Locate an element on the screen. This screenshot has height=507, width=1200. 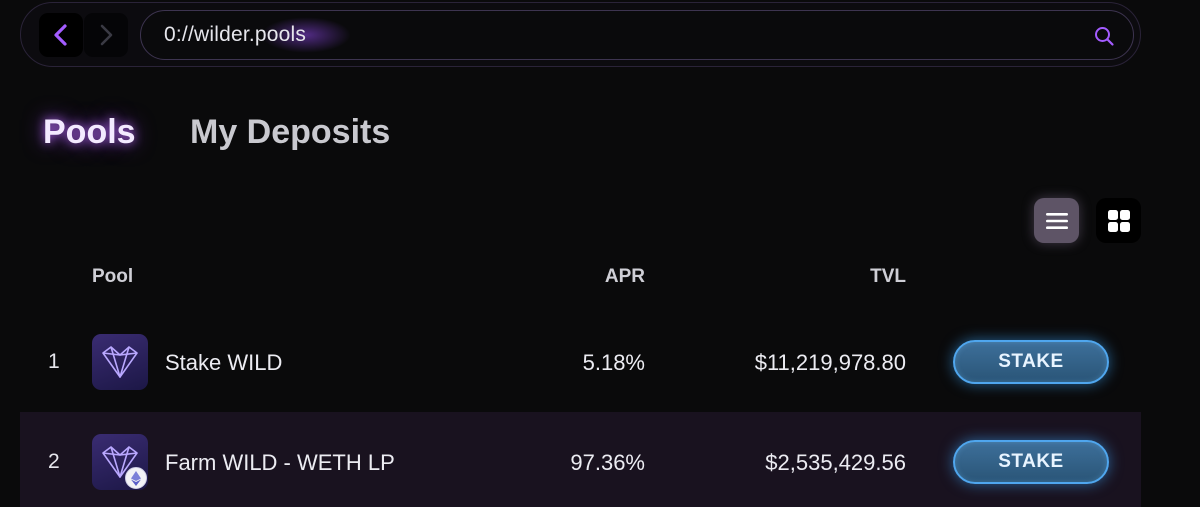
back-button is located at coordinates (61, 35).